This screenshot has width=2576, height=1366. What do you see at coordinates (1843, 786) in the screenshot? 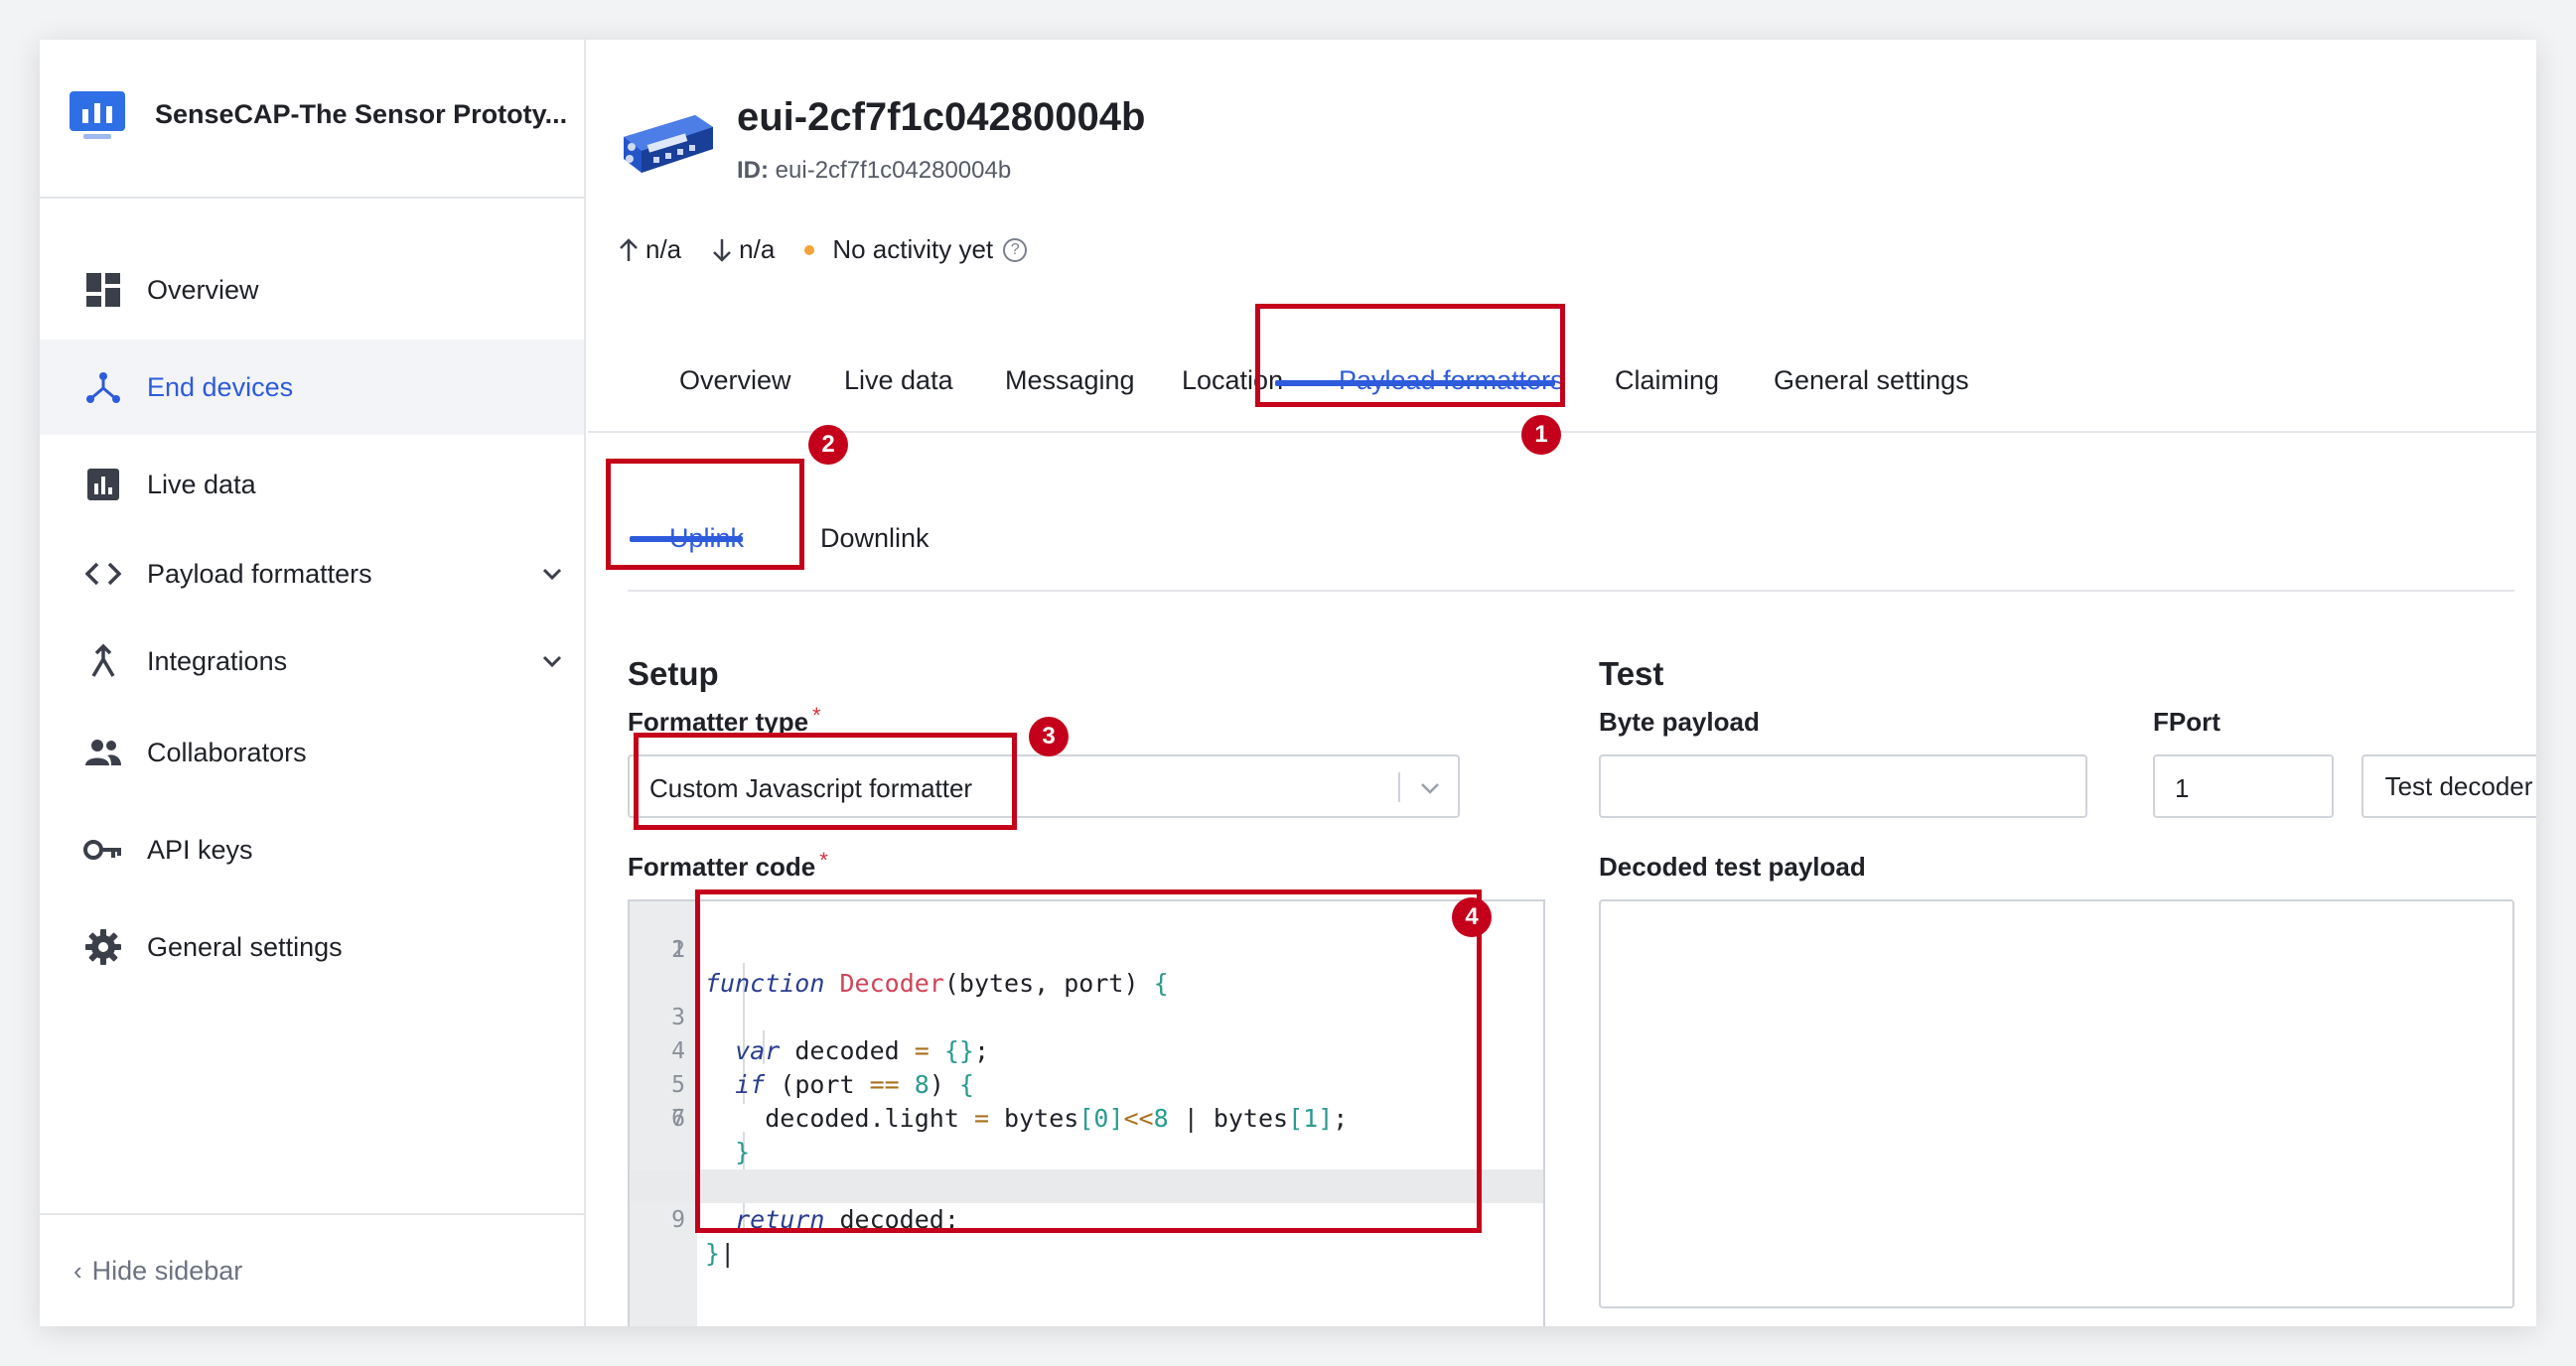
I see `byte-payload-input` at bounding box center [1843, 786].